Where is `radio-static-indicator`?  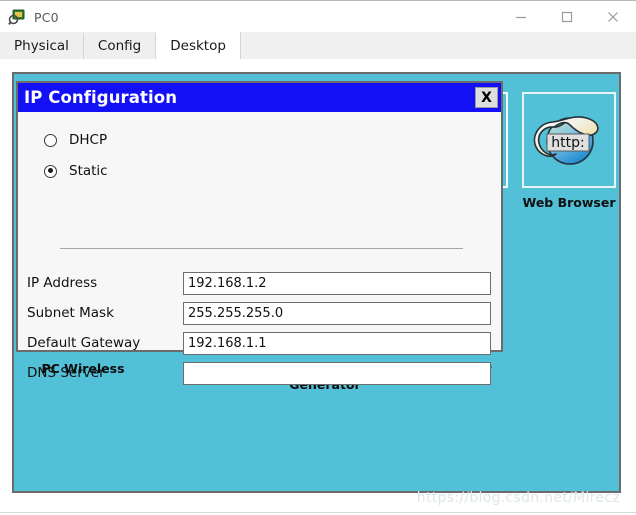
radio-static-indicator is located at coordinates (50, 171).